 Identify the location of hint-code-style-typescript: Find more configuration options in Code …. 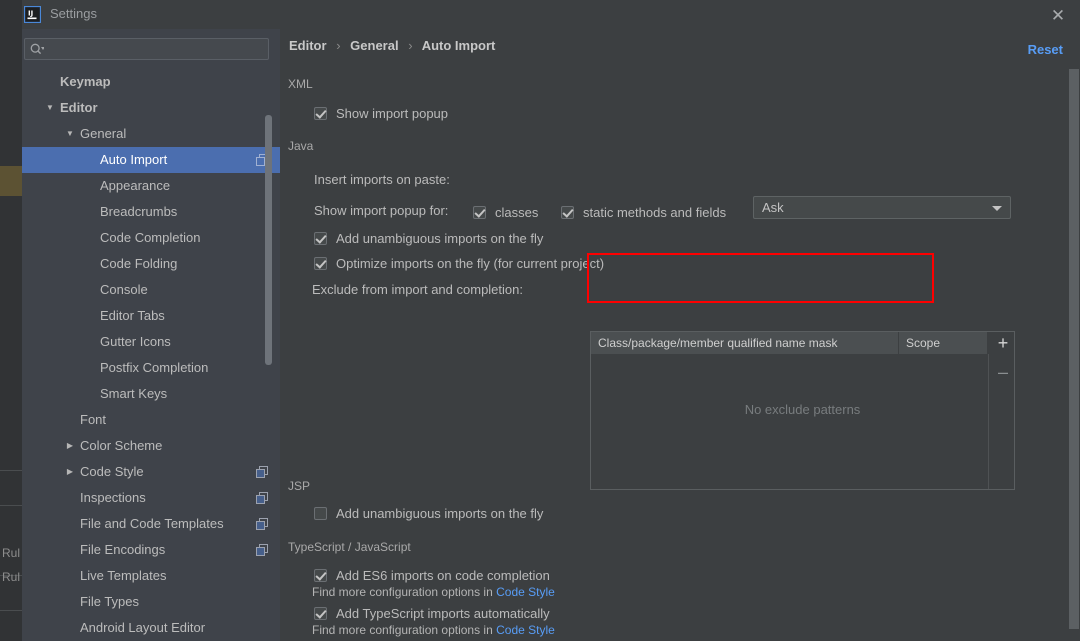
(433, 630).